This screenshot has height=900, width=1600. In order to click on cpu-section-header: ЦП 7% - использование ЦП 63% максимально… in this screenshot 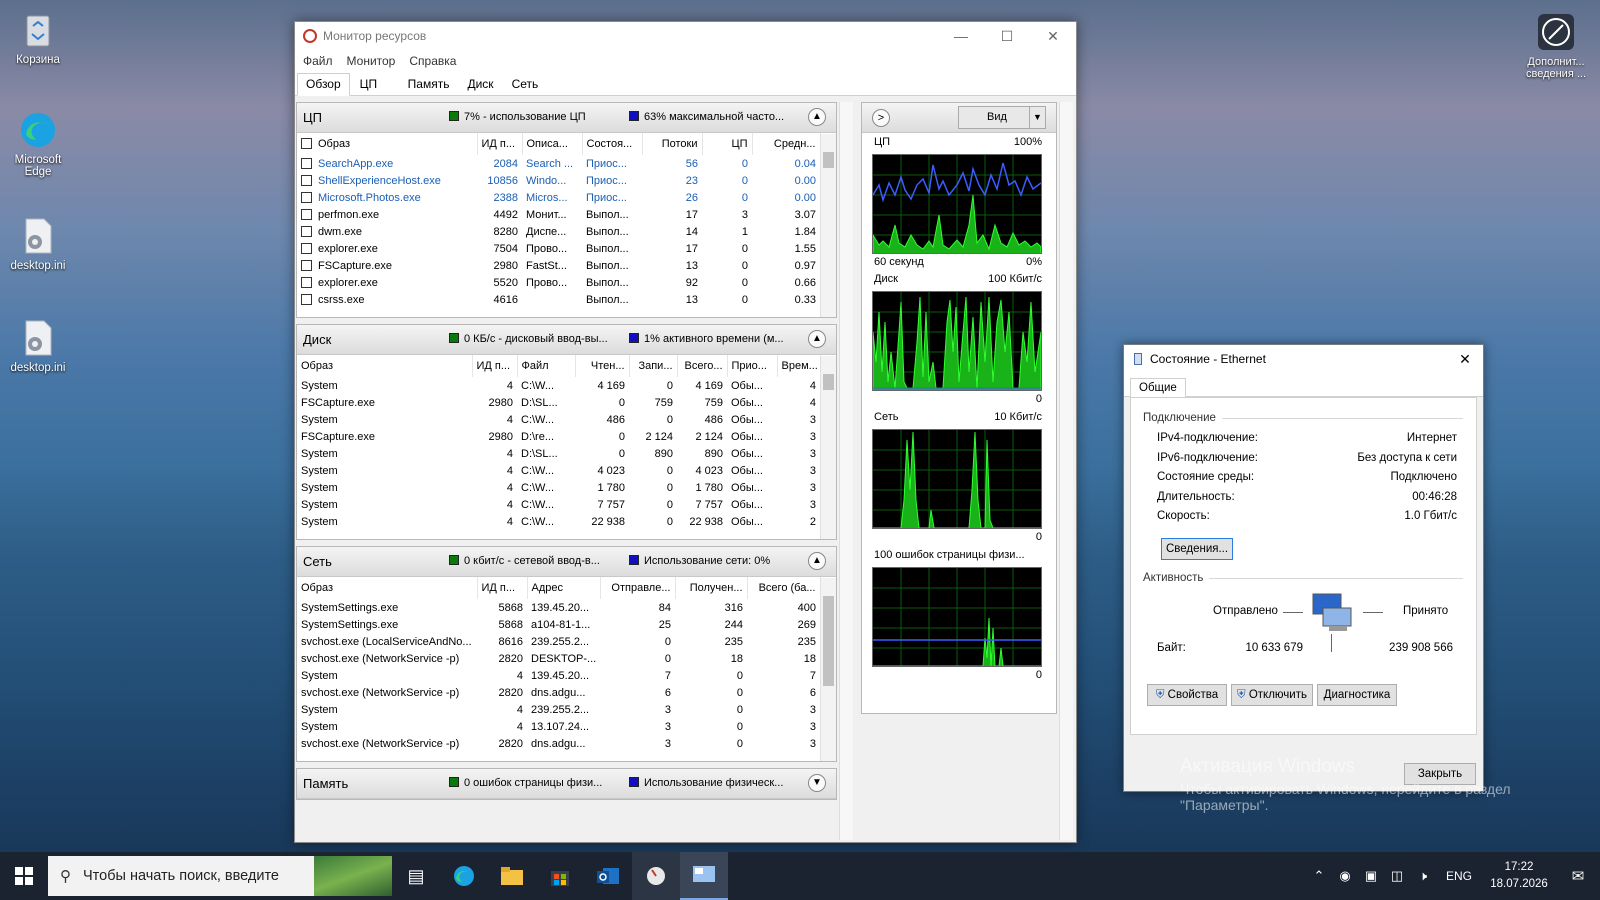, I will do `click(566, 118)`.